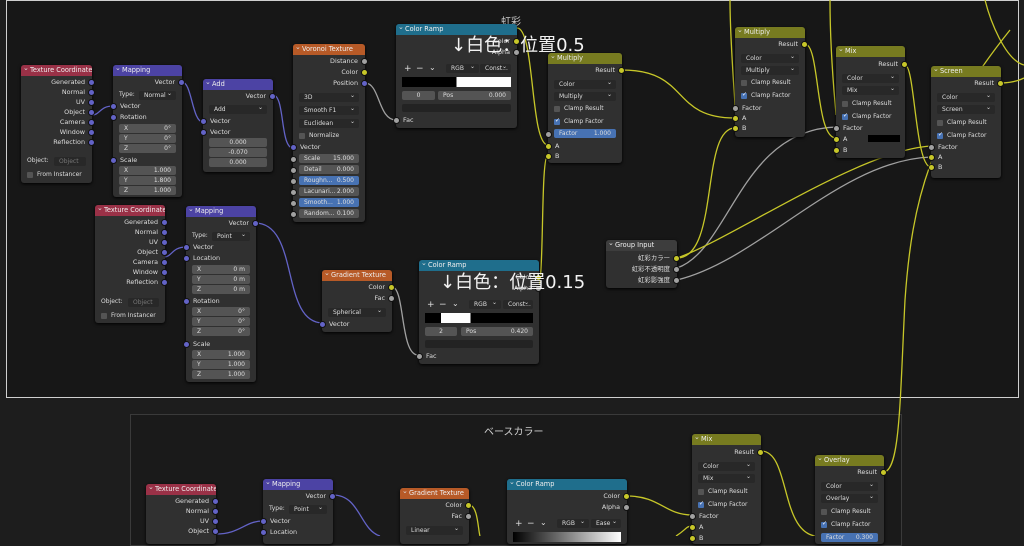 Image resolution: width=1024 pixels, height=546 pixels. Describe the element at coordinates (329, 158) in the screenshot. I see `scale-field: Scale 15.000` at that location.